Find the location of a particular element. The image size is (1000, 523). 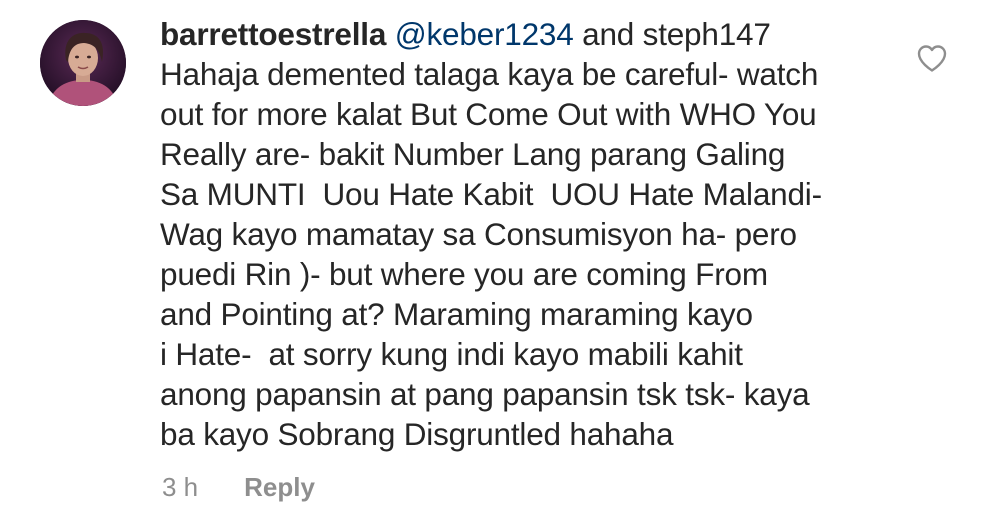

comment-line: Wag kayo mamatay sa Consumisyon ha- pero is located at coordinates (478, 234).